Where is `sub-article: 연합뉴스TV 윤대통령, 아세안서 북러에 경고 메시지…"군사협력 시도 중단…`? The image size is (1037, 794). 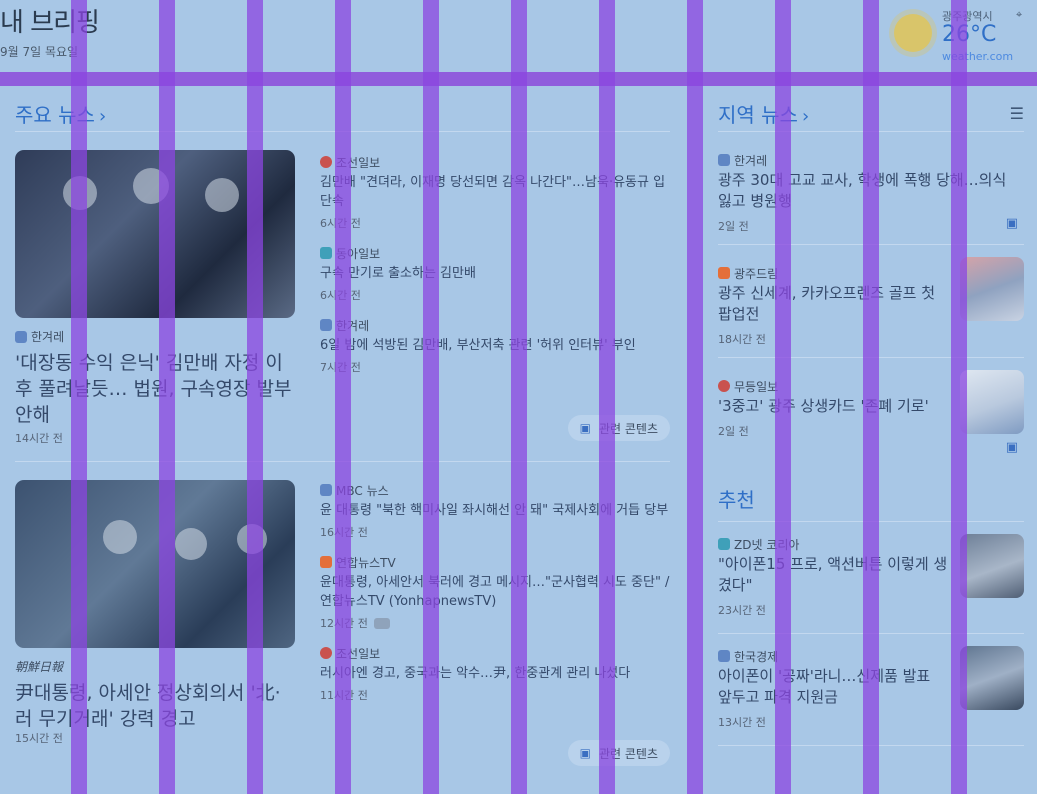
sub-article: 연합뉴스TV 윤대통령, 아세안서 북러에 경고 메시지…"군사협력 시도 중단… is located at coordinates (495, 592).